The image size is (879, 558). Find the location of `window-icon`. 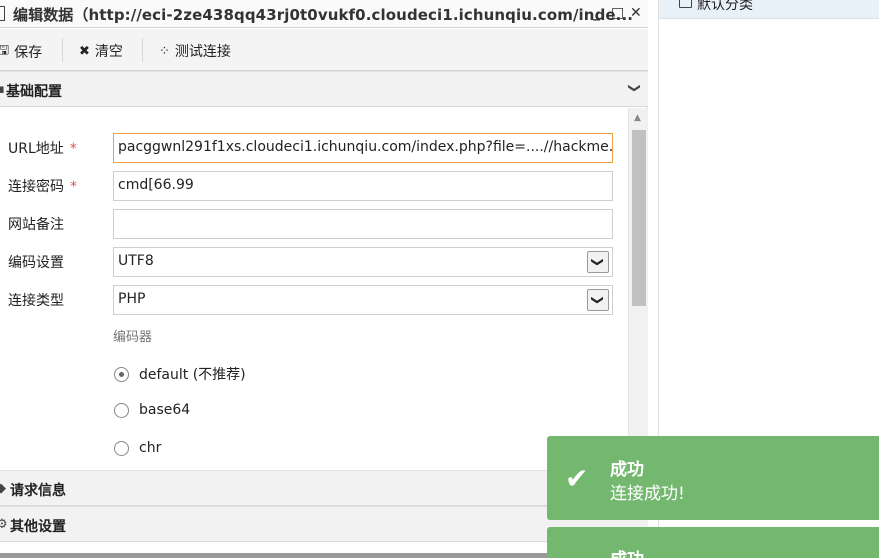

window-icon is located at coordinates (2, 13).